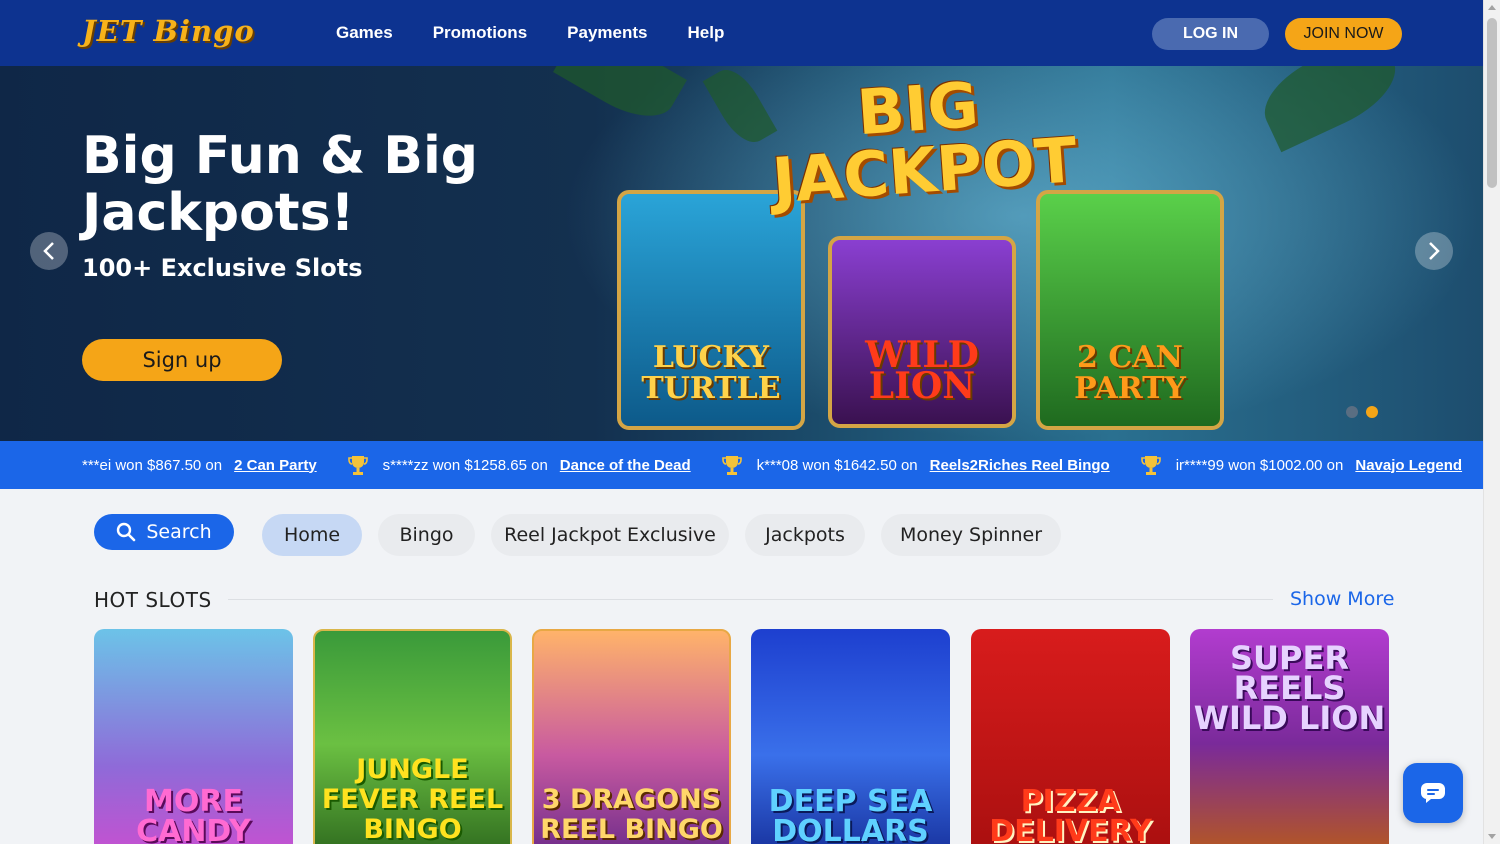 The image size is (1500, 844). I want to click on game-tile-title: DEEP SEA DOLLARS, so click(850, 814).